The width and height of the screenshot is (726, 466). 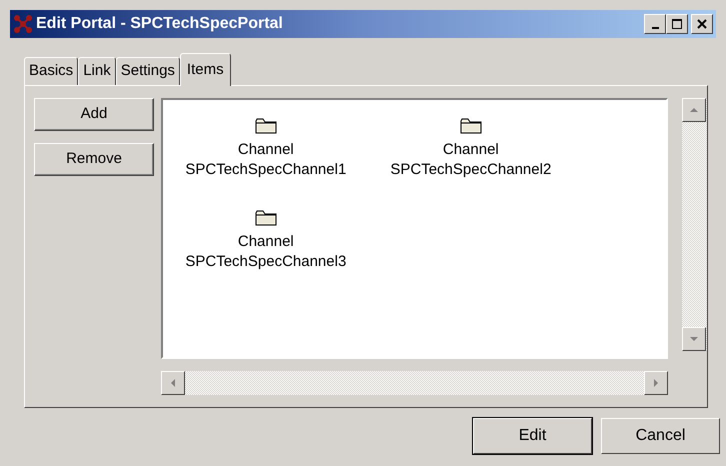 What do you see at coordinates (94, 159) in the screenshot?
I see `side-button: Remove` at bounding box center [94, 159].